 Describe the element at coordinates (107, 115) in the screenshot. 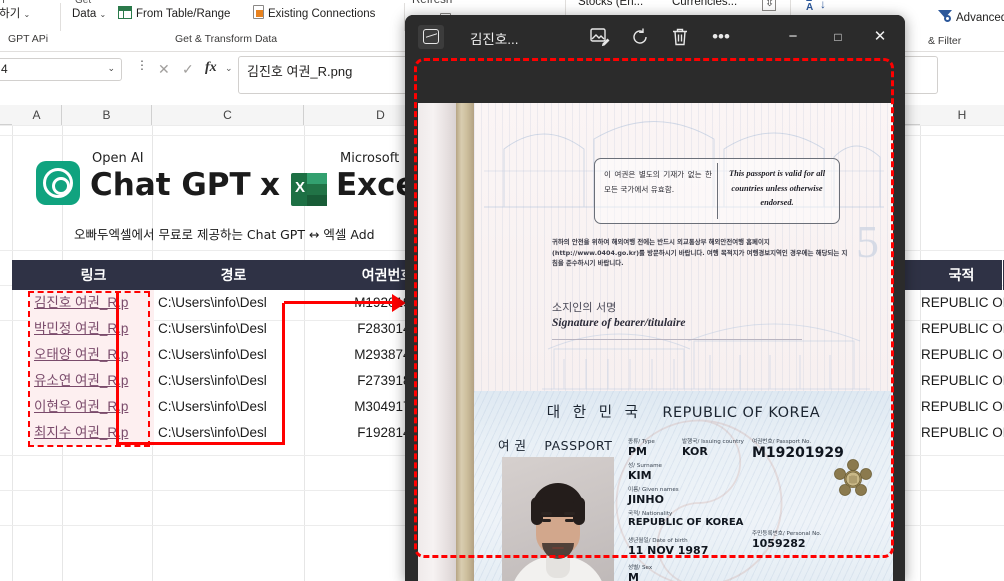

I see `column-header-b: B` at that location.